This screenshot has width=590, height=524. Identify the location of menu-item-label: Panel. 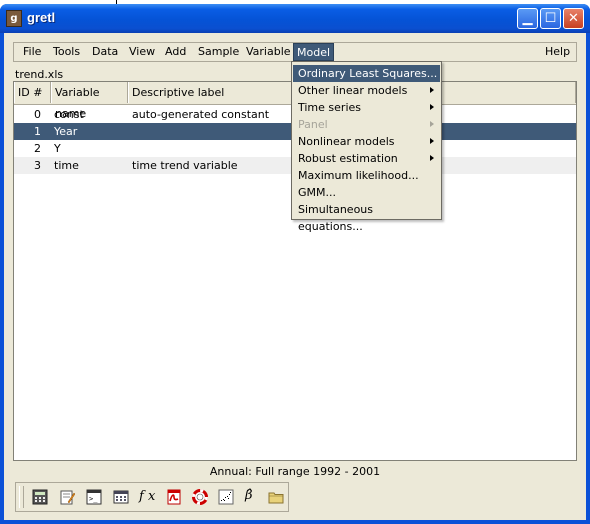
(313, 124).